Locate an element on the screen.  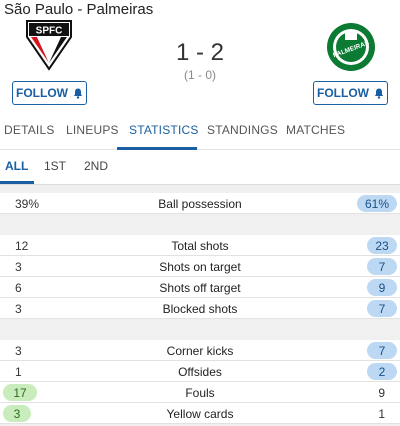
stat-row-offsides: 1 Offsides 2 is located at coordinates (200, 371).